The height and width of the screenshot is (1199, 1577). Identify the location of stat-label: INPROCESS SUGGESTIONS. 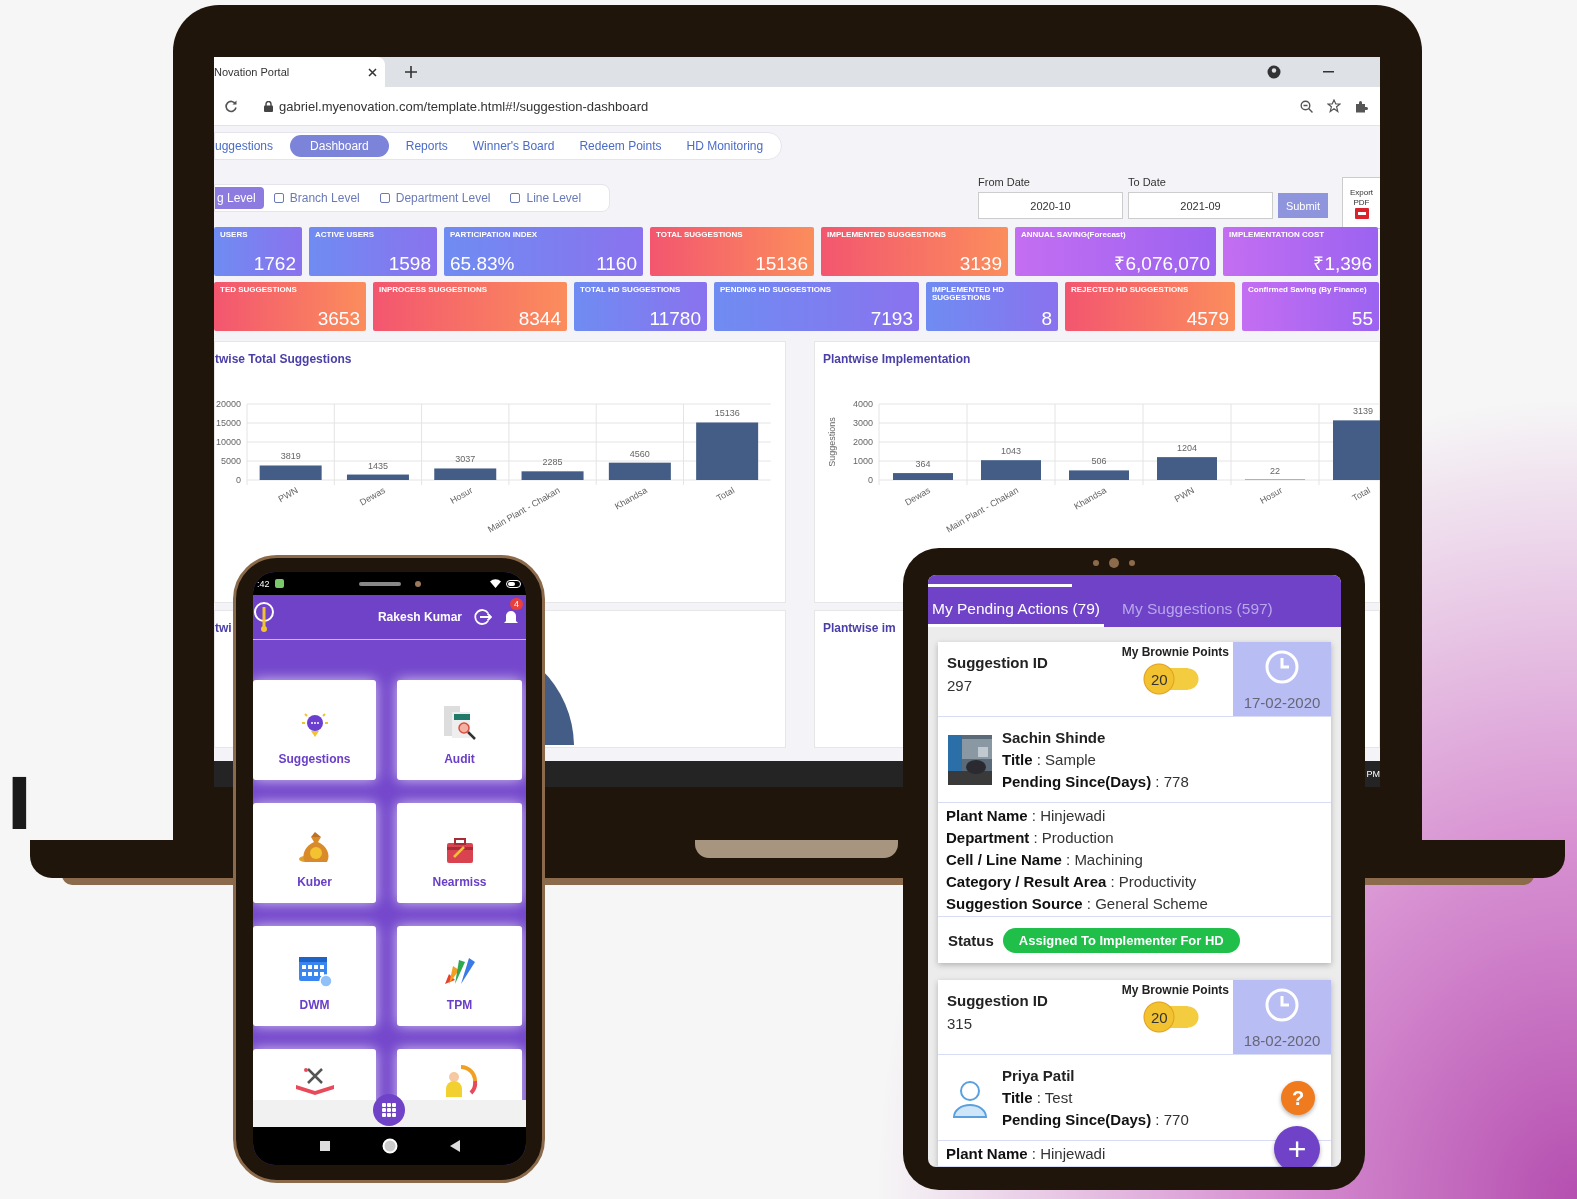
(434, 290).